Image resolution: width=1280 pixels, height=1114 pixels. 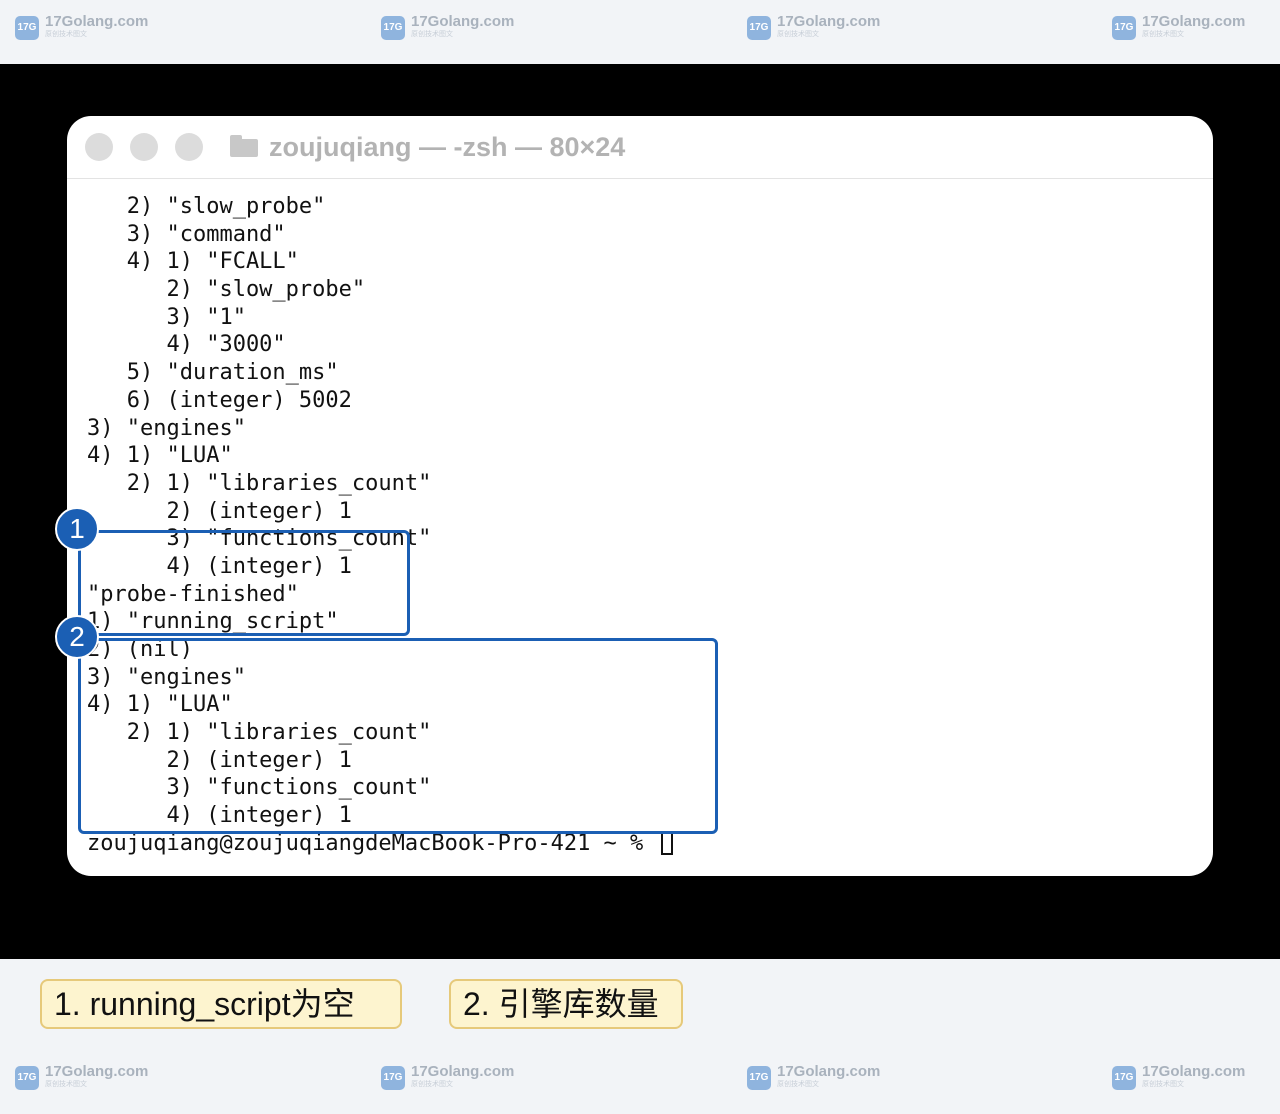 I want to click on terminal-line: 4) 1) "FCALL", so click(x=193, y=262).